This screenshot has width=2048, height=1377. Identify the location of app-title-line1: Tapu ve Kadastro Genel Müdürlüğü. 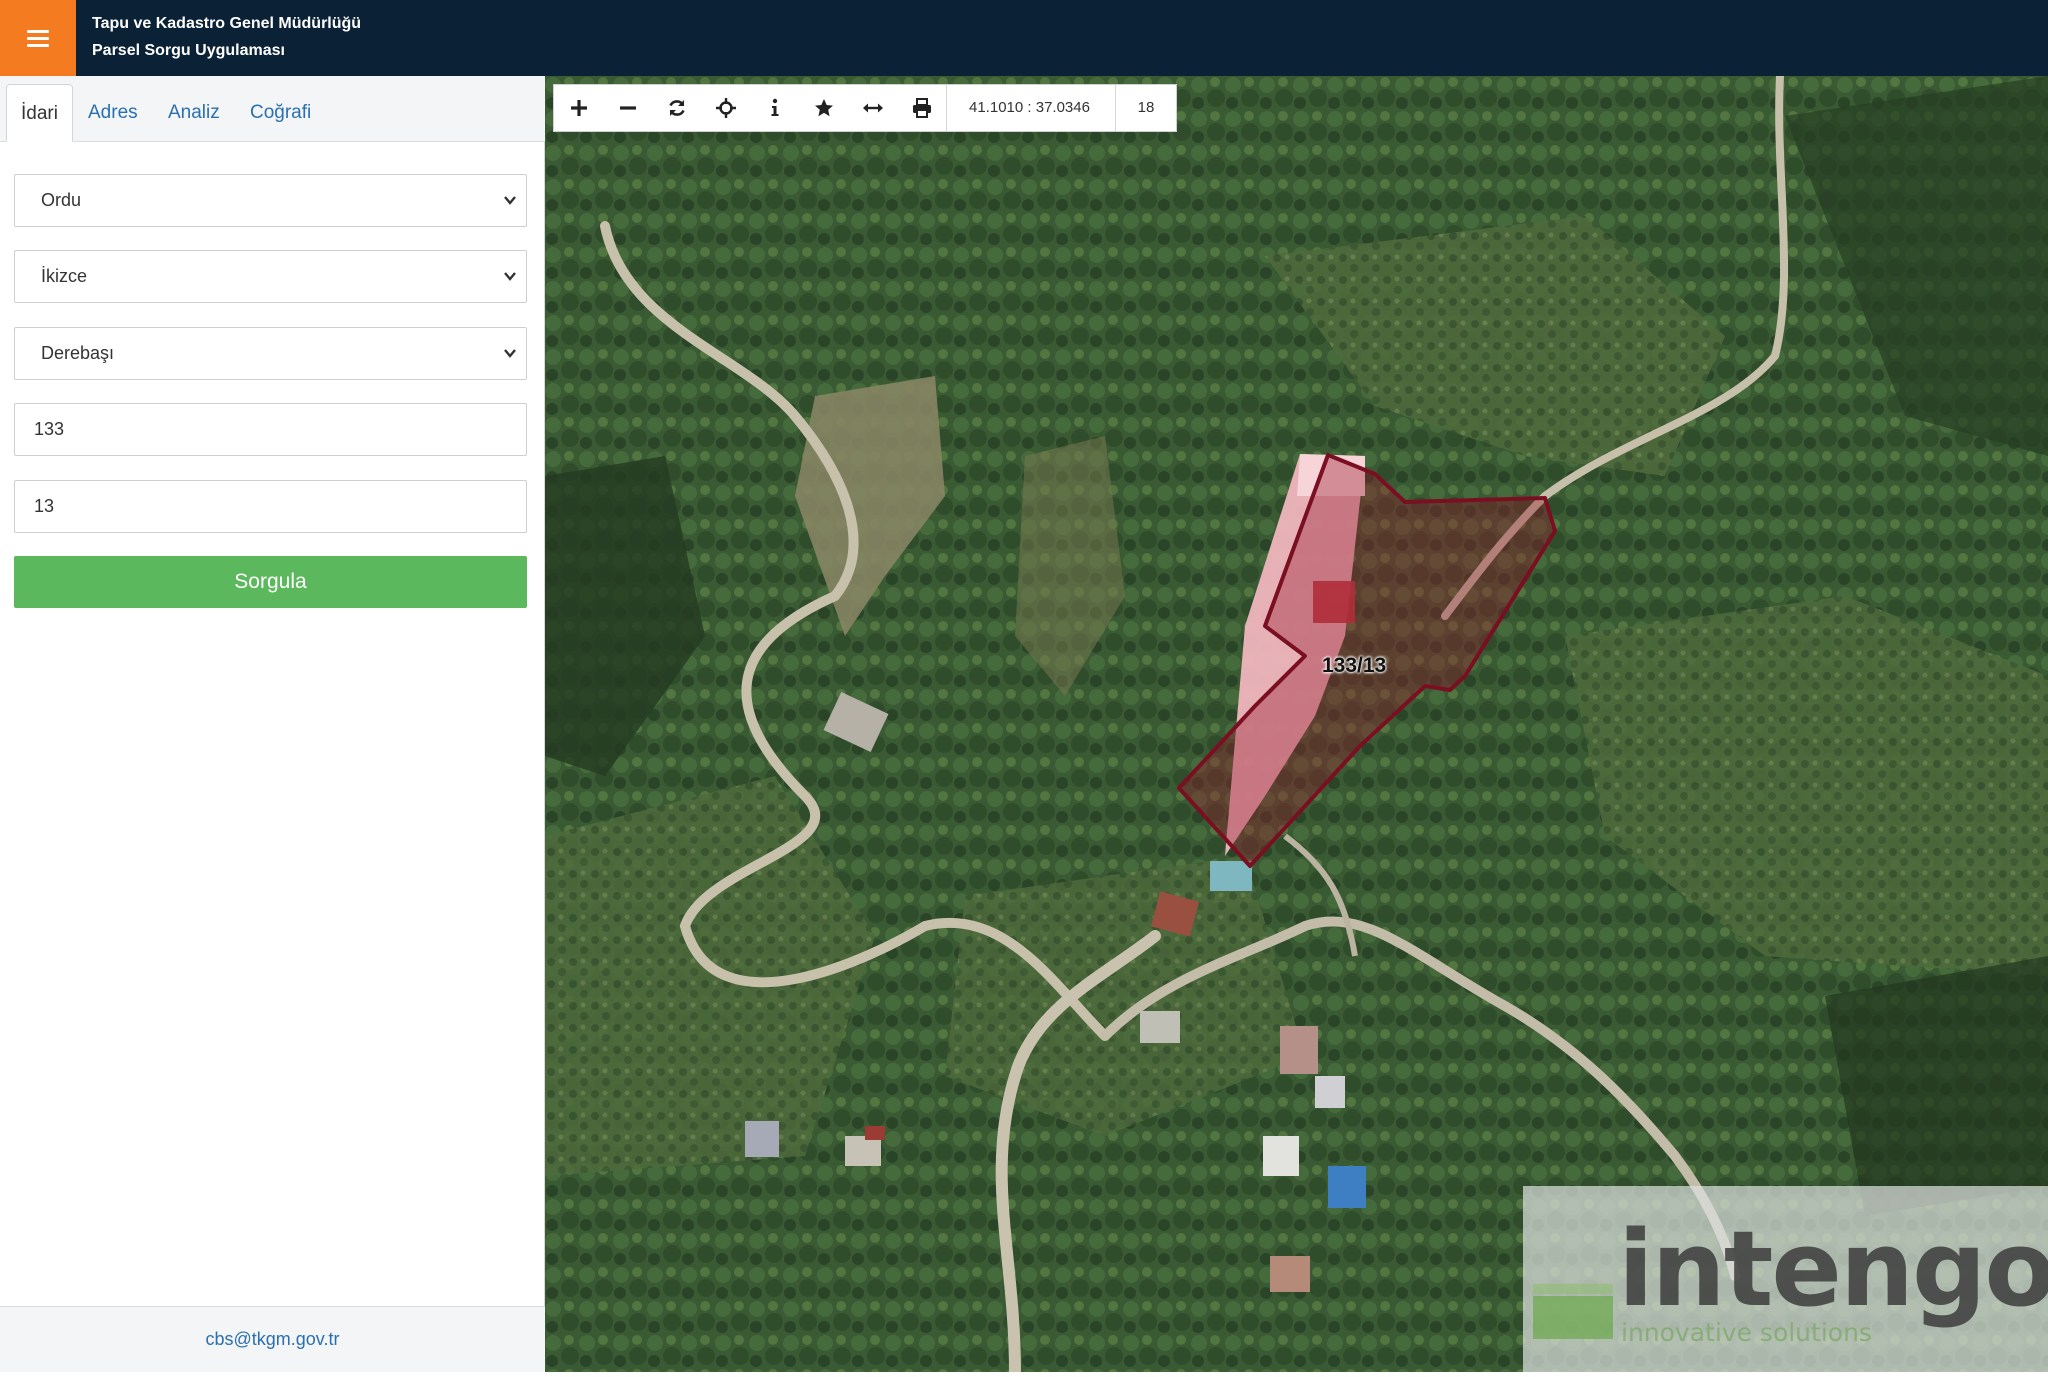
(227, 23).